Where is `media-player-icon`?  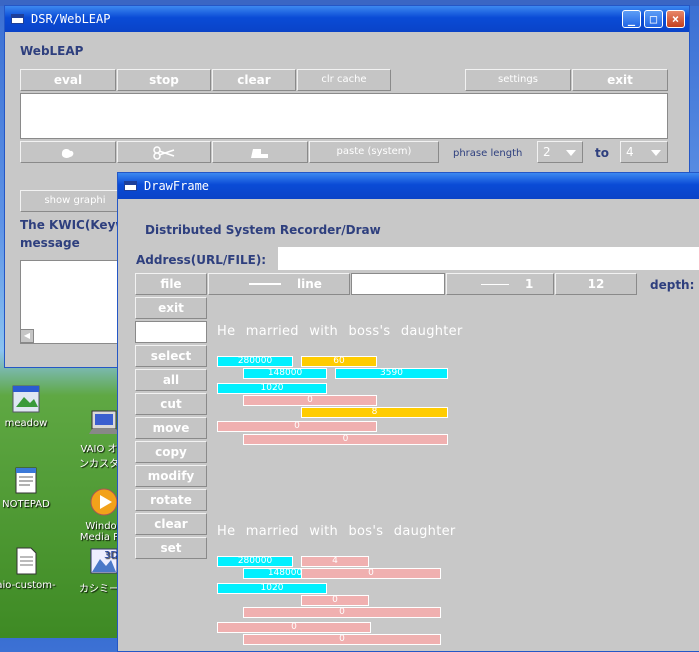 media-player-icon is located at coordinates (104, 495).